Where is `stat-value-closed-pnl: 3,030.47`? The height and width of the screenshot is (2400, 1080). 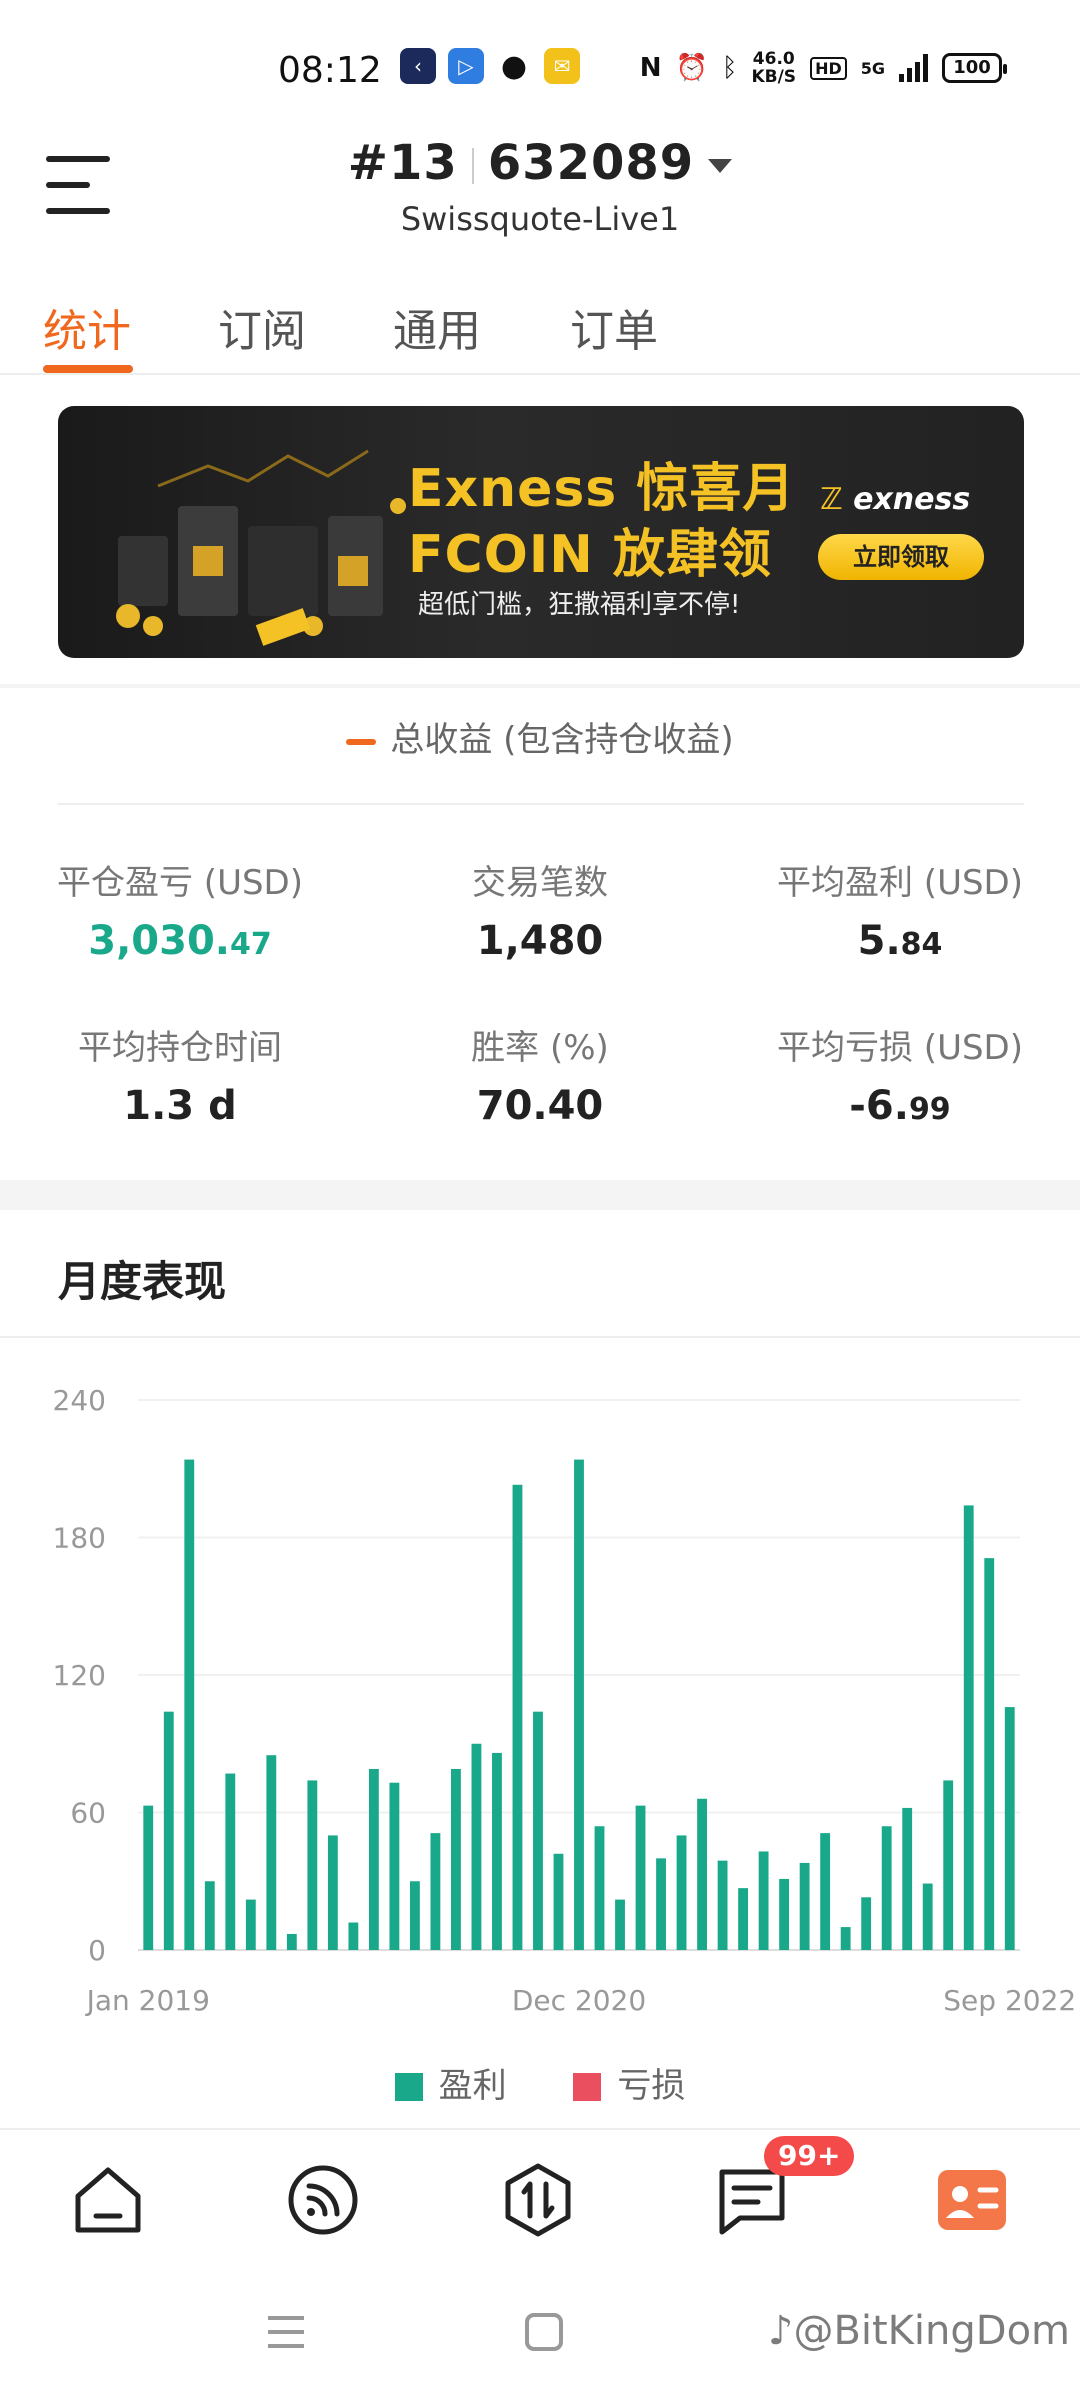
stat-value-closed-pnl: 3,030.47 is located at coordinates (180, 941).